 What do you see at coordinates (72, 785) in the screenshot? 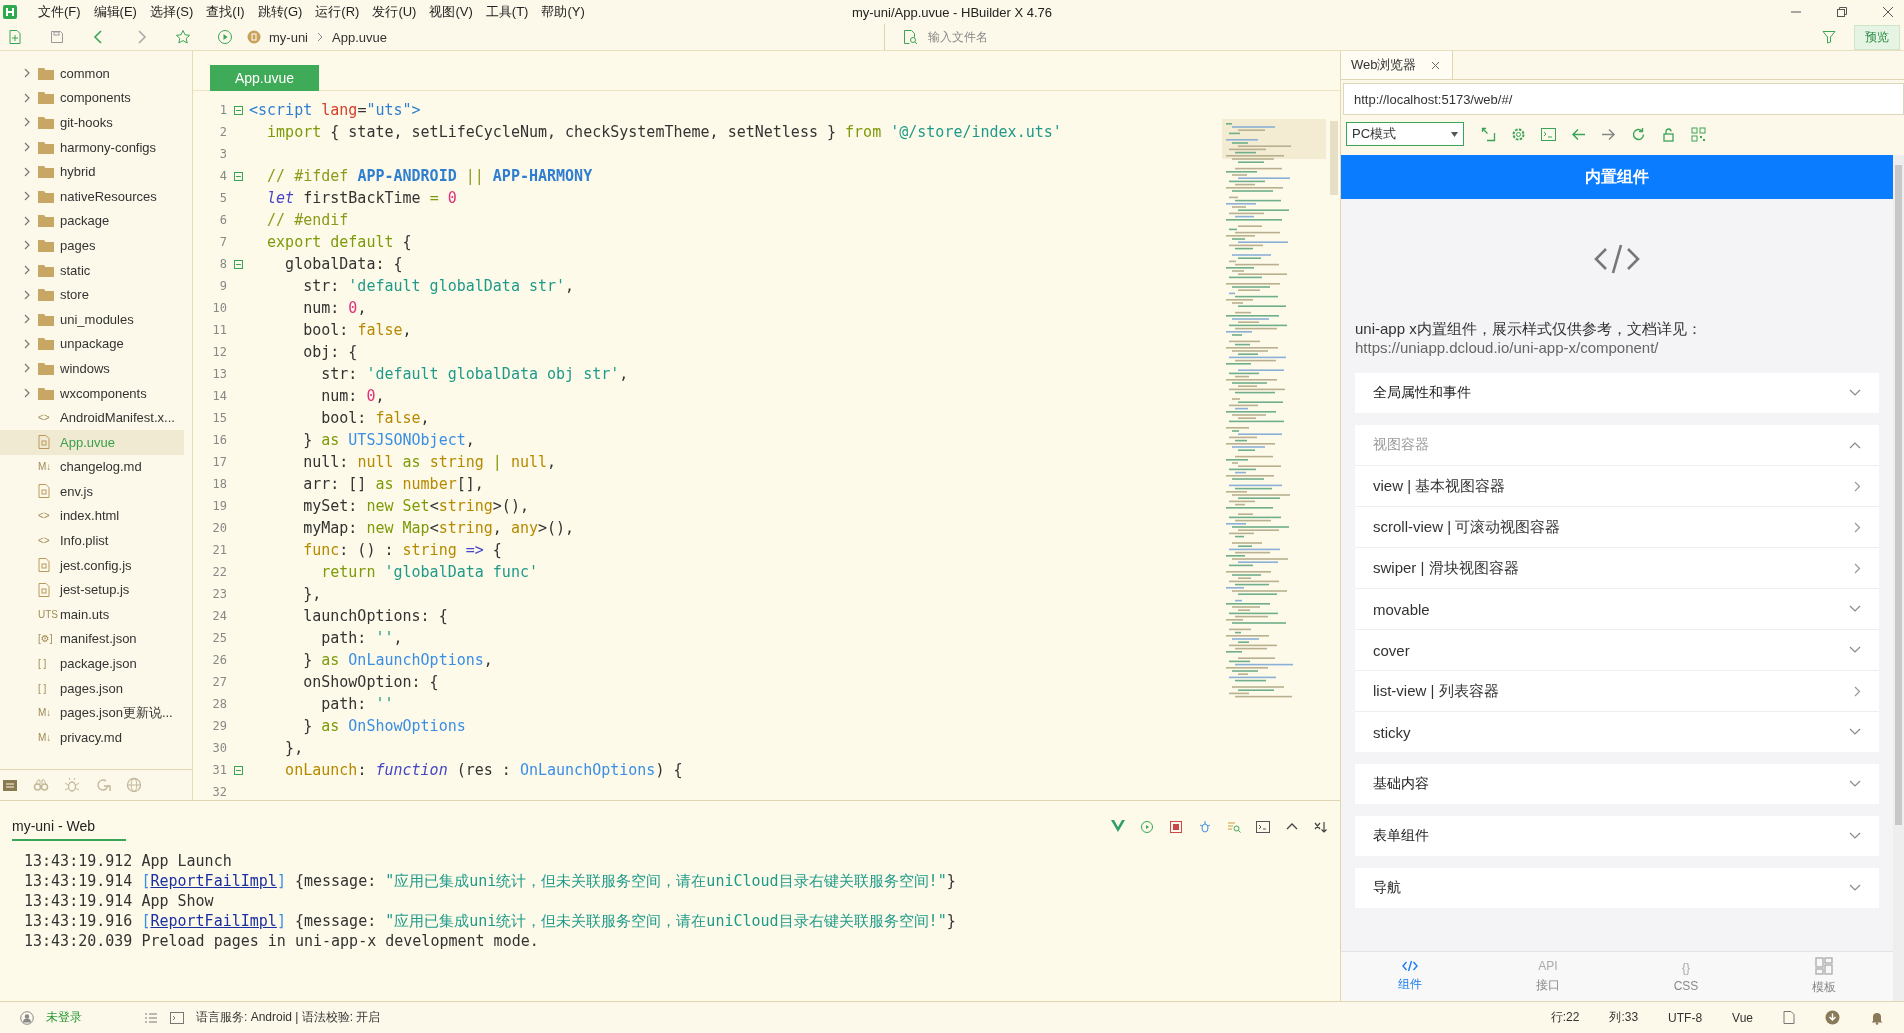
I see `bug-icon` at bounding box center [72, 785].